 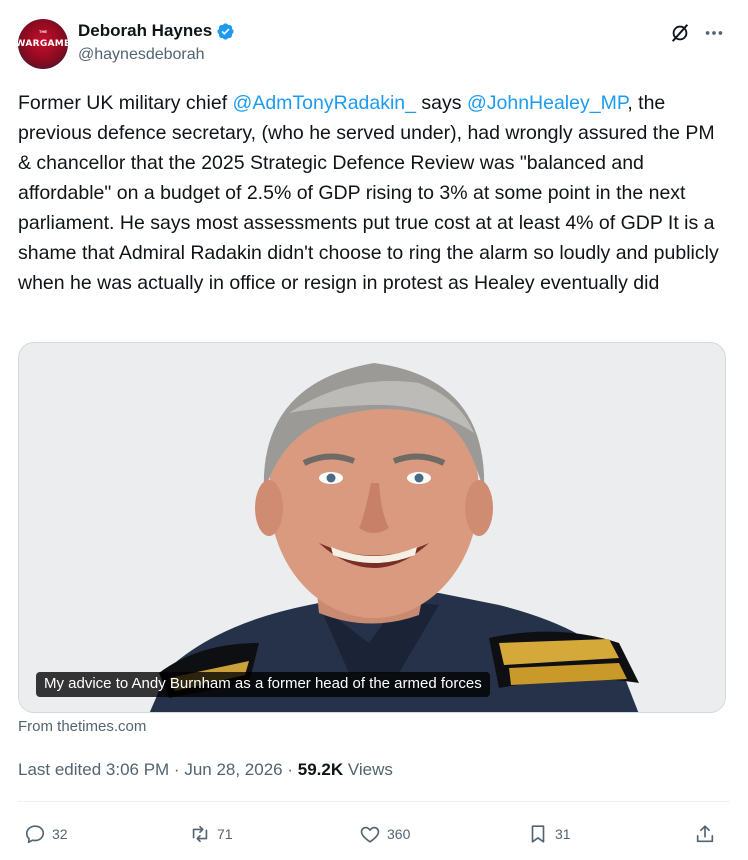 What do you see at coordinates (370, 834) in the screenshot?
I see `like-icon` at bounding box center [370, 834].